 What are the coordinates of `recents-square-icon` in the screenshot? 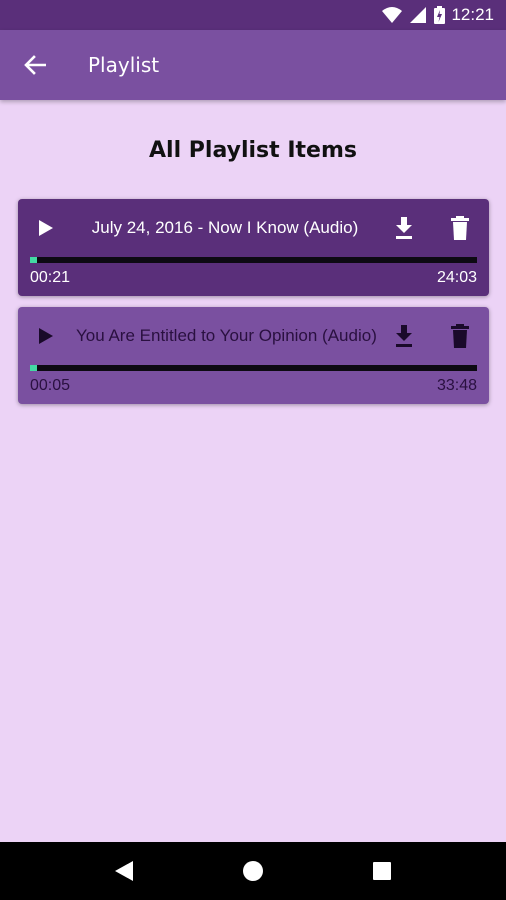 It's located at (381, 871).